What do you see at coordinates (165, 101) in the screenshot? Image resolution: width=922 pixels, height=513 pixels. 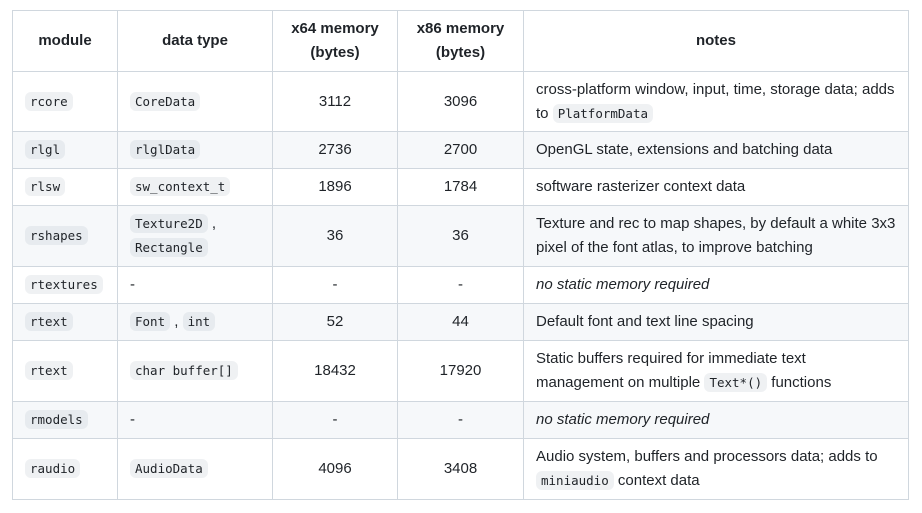 I see `data-type-name: CoreData` at bounding box center [165, 101].